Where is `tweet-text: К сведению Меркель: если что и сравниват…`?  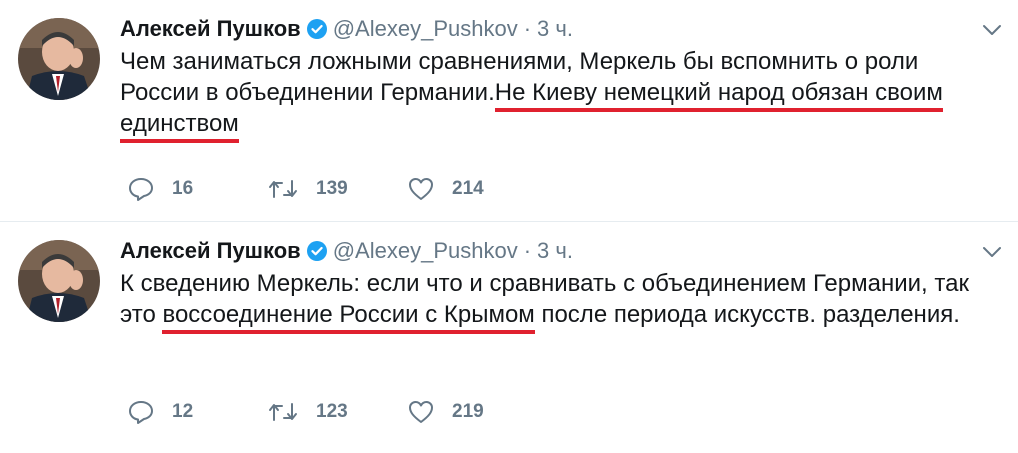 tweet-text: К сведению Меркель: если что и сравниват… is located at coordinates (560, 301).